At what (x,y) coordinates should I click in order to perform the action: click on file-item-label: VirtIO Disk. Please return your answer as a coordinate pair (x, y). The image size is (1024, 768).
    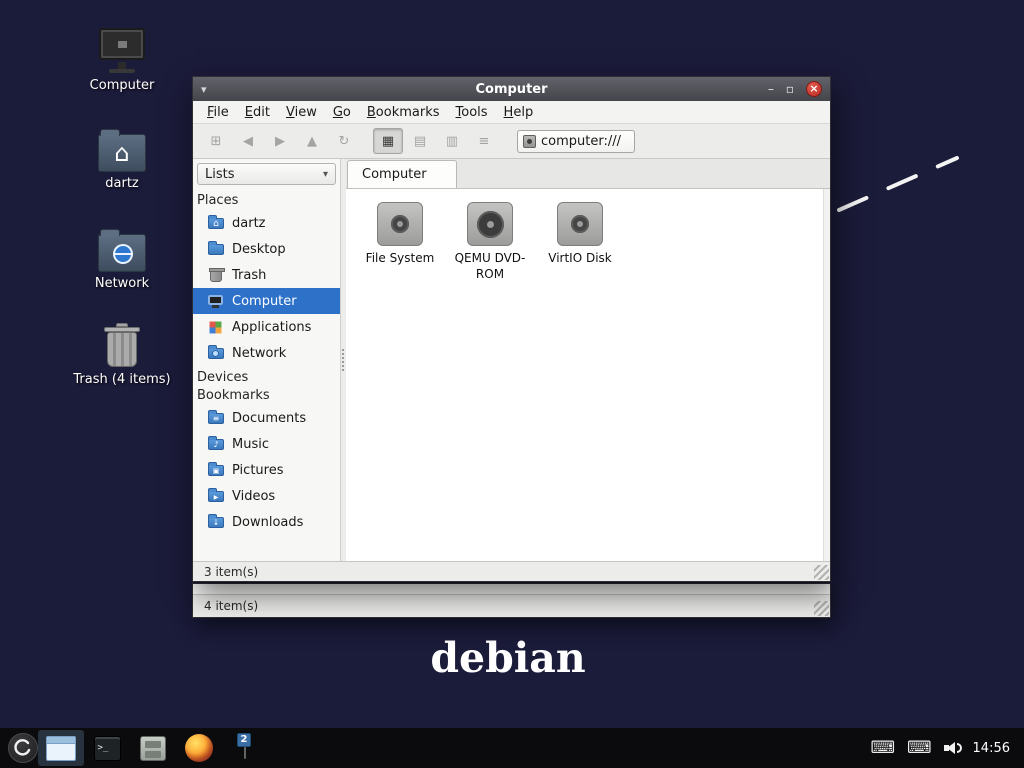
    Looking at the image, I should click on (580, 258).